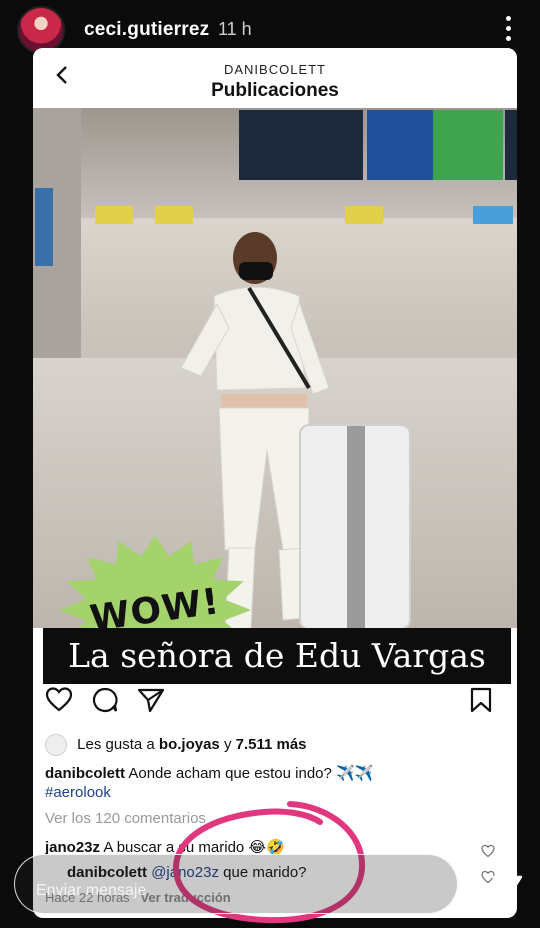  I want to click on caption-text: Aonde acham que estou indo? ✈️✈️, so click(251, 773).